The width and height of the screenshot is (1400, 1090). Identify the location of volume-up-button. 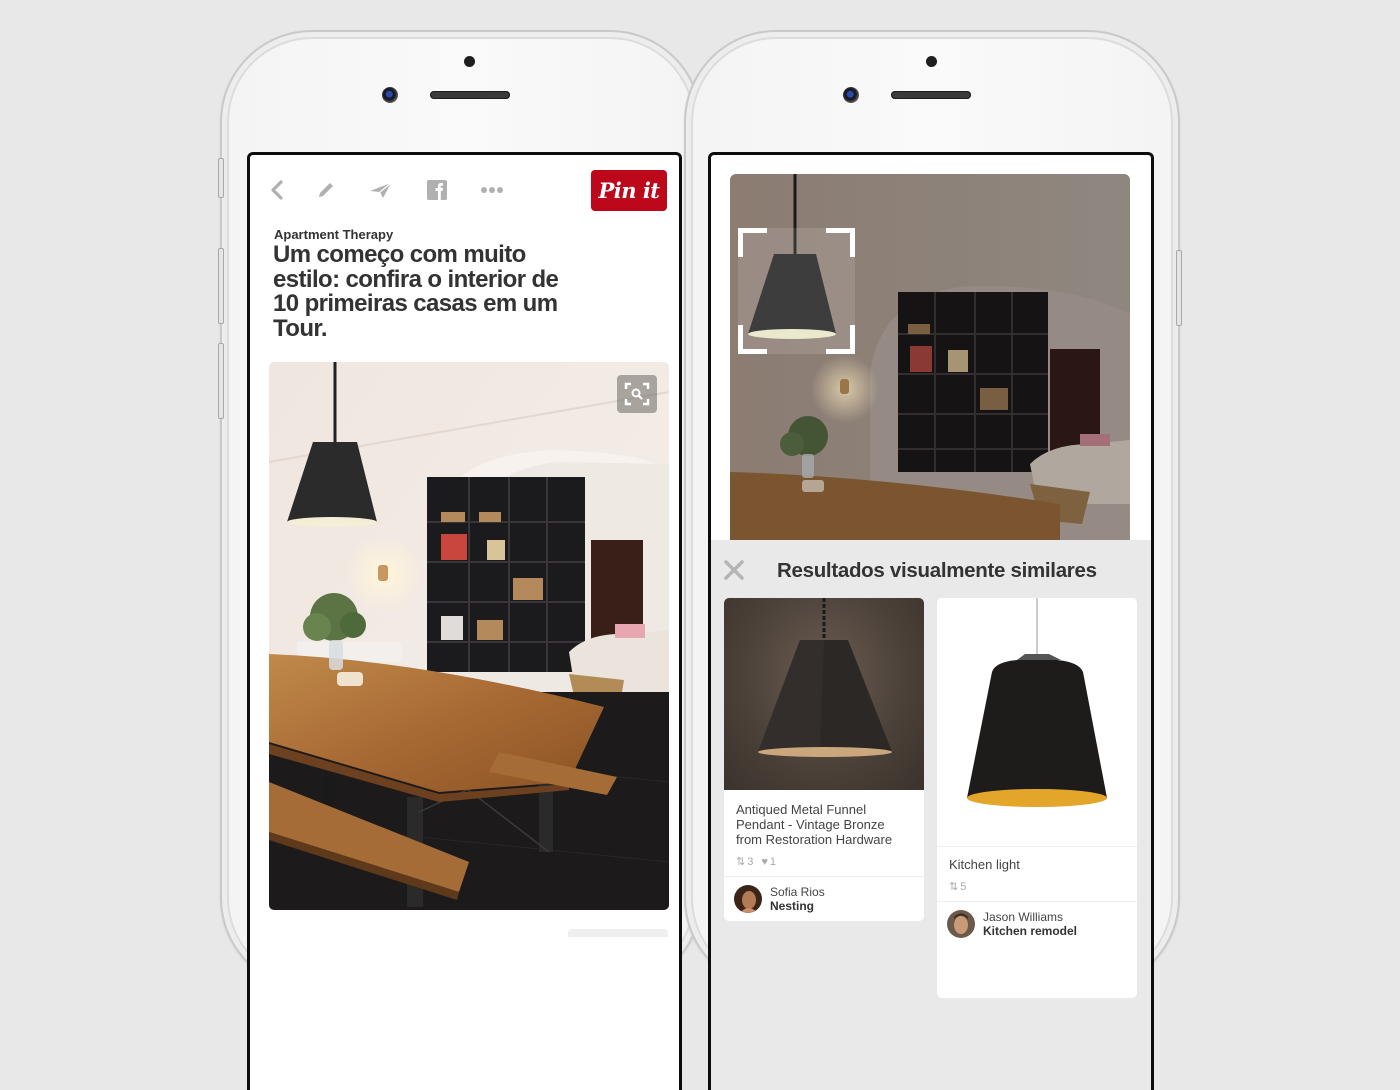
(221, 286).